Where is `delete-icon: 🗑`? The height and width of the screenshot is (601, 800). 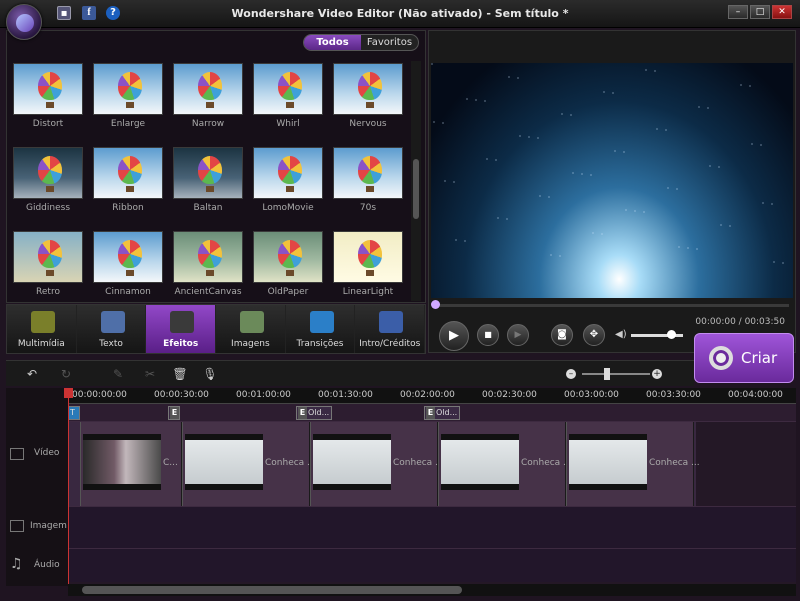 delete-icon: 🗑 is located at coordinates (180, 374).